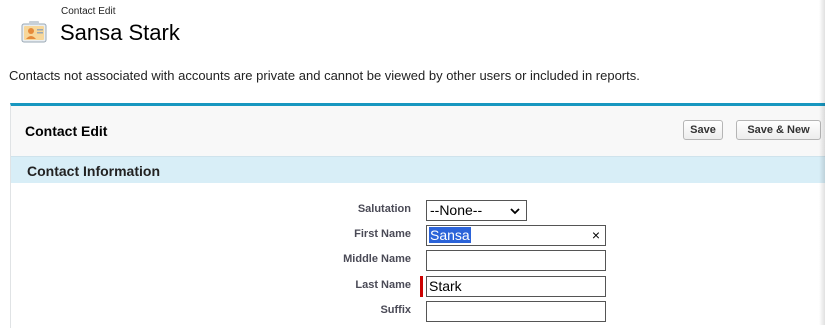 This screenshot has height=328, width=825. What do you see at coordinates (418, 235) in the screenshot?
I see `first-name-row: First Name Sansa ×` at bounding box center [418, 235].